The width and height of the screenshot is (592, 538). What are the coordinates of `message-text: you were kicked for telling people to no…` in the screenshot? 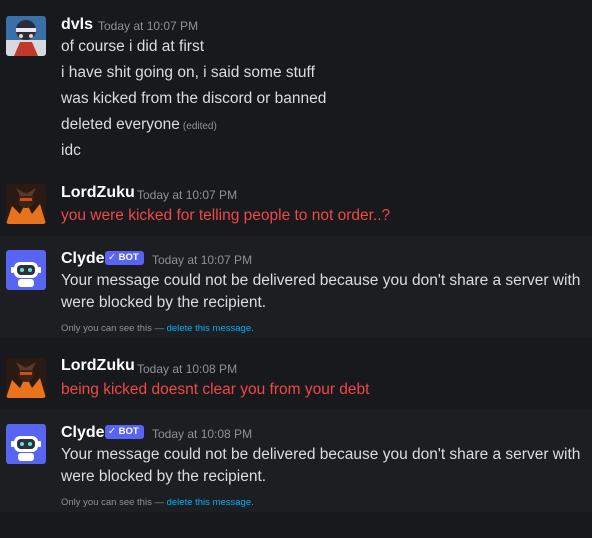 It's located at (226, 215).